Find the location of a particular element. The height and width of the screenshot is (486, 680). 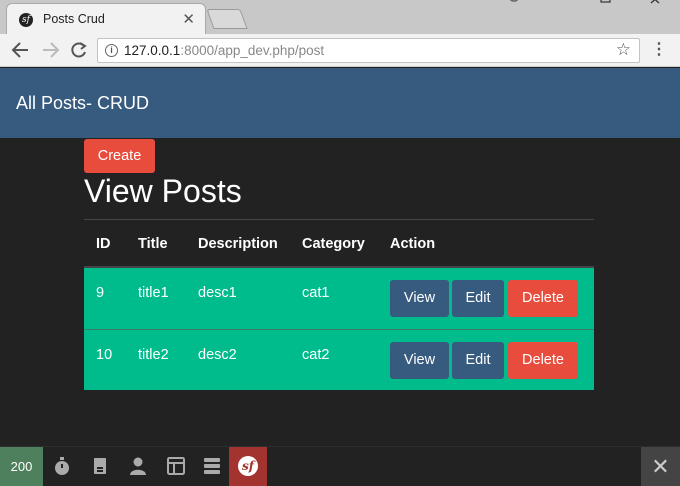

window-minimize-icon is located at coordinates (514, 2).